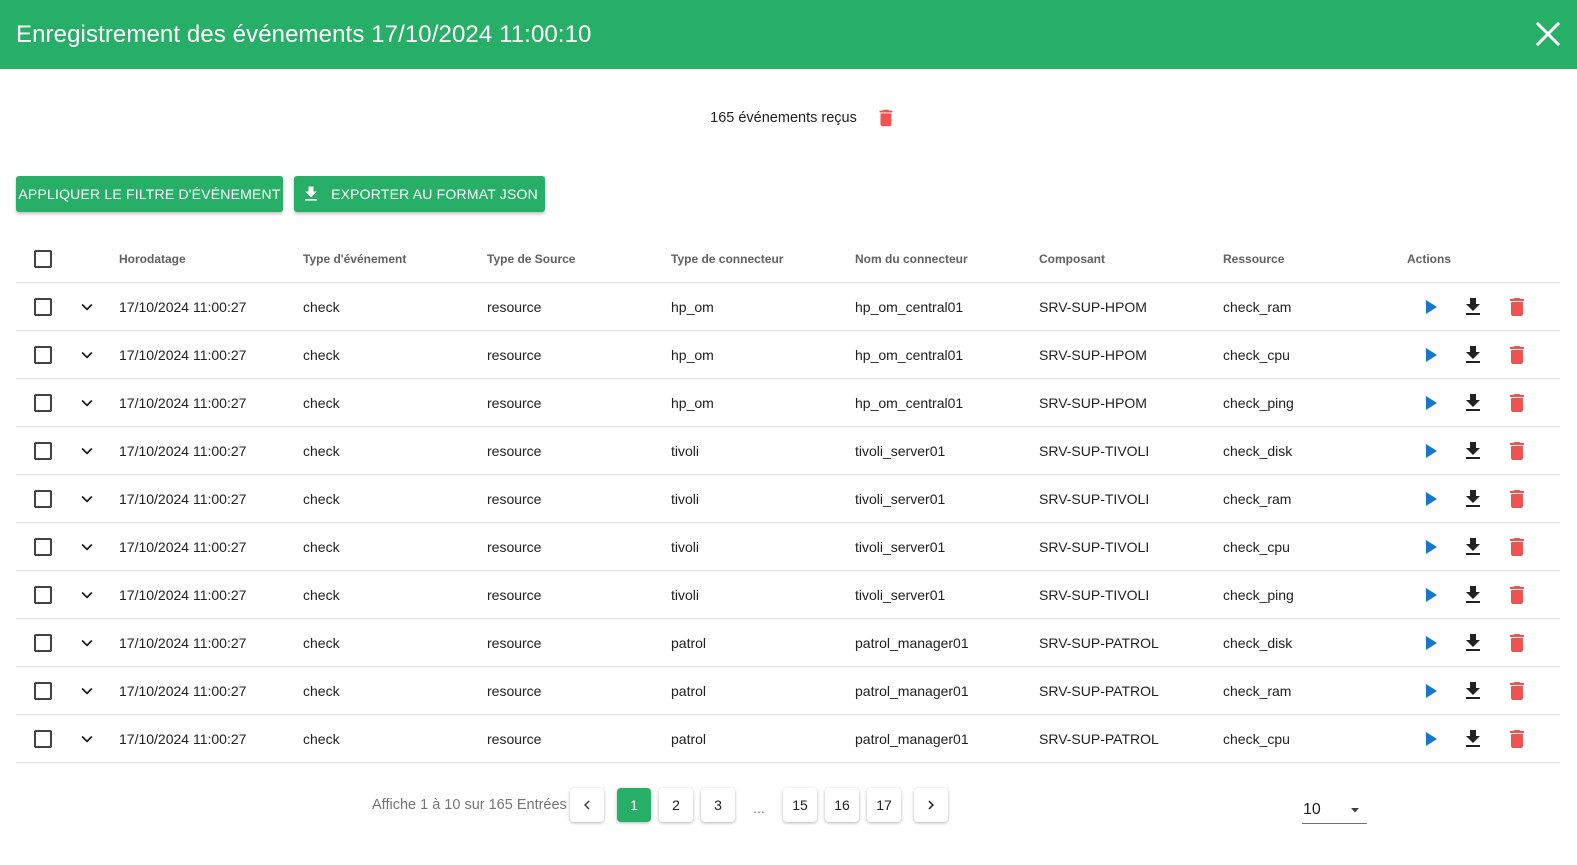  I want to click on page-button: 16, so click(842, 805).